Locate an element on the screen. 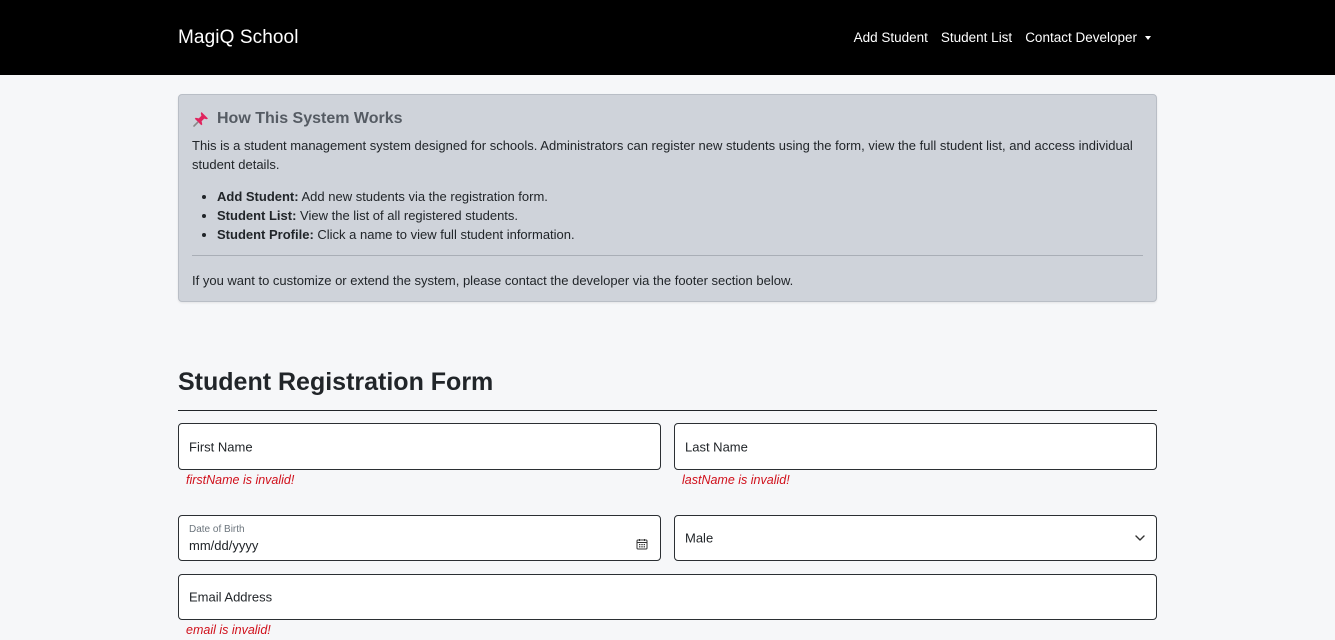 This screenshot has width=1335, height=640. brand-link: MagiQ School is located at coordinates (238, 38).